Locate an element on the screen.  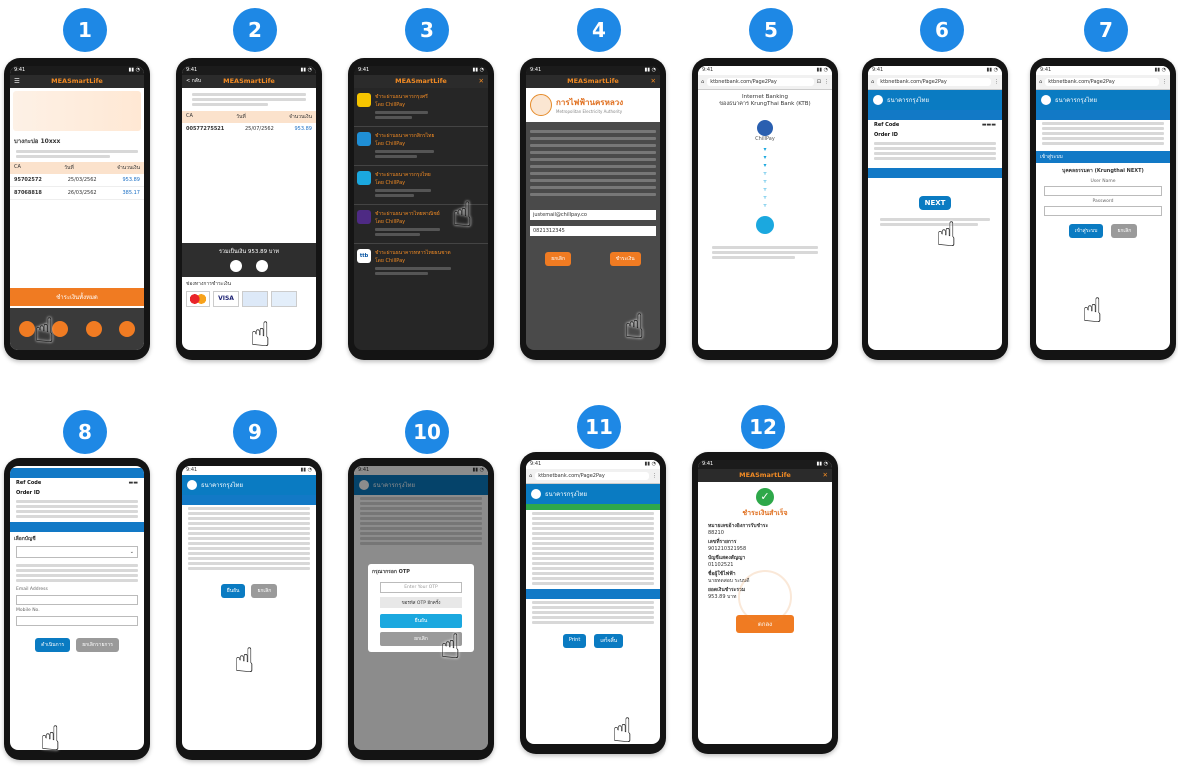
success-title: ชำระเงินสำเร็จ is located at coordinates (765, 513).